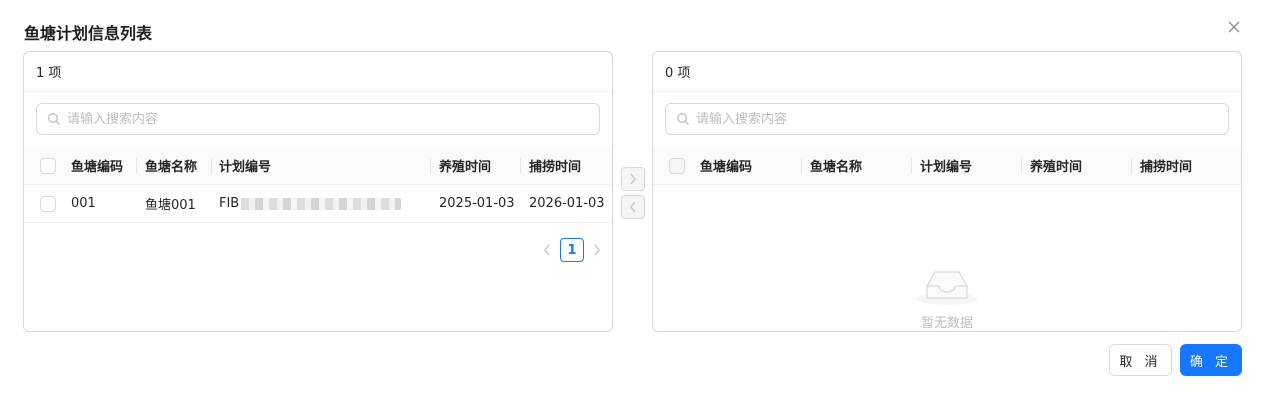 Image resolution: width=1265 pixels, height=395 pixels. I want to click on move-to-right-button, so click(633, 179).